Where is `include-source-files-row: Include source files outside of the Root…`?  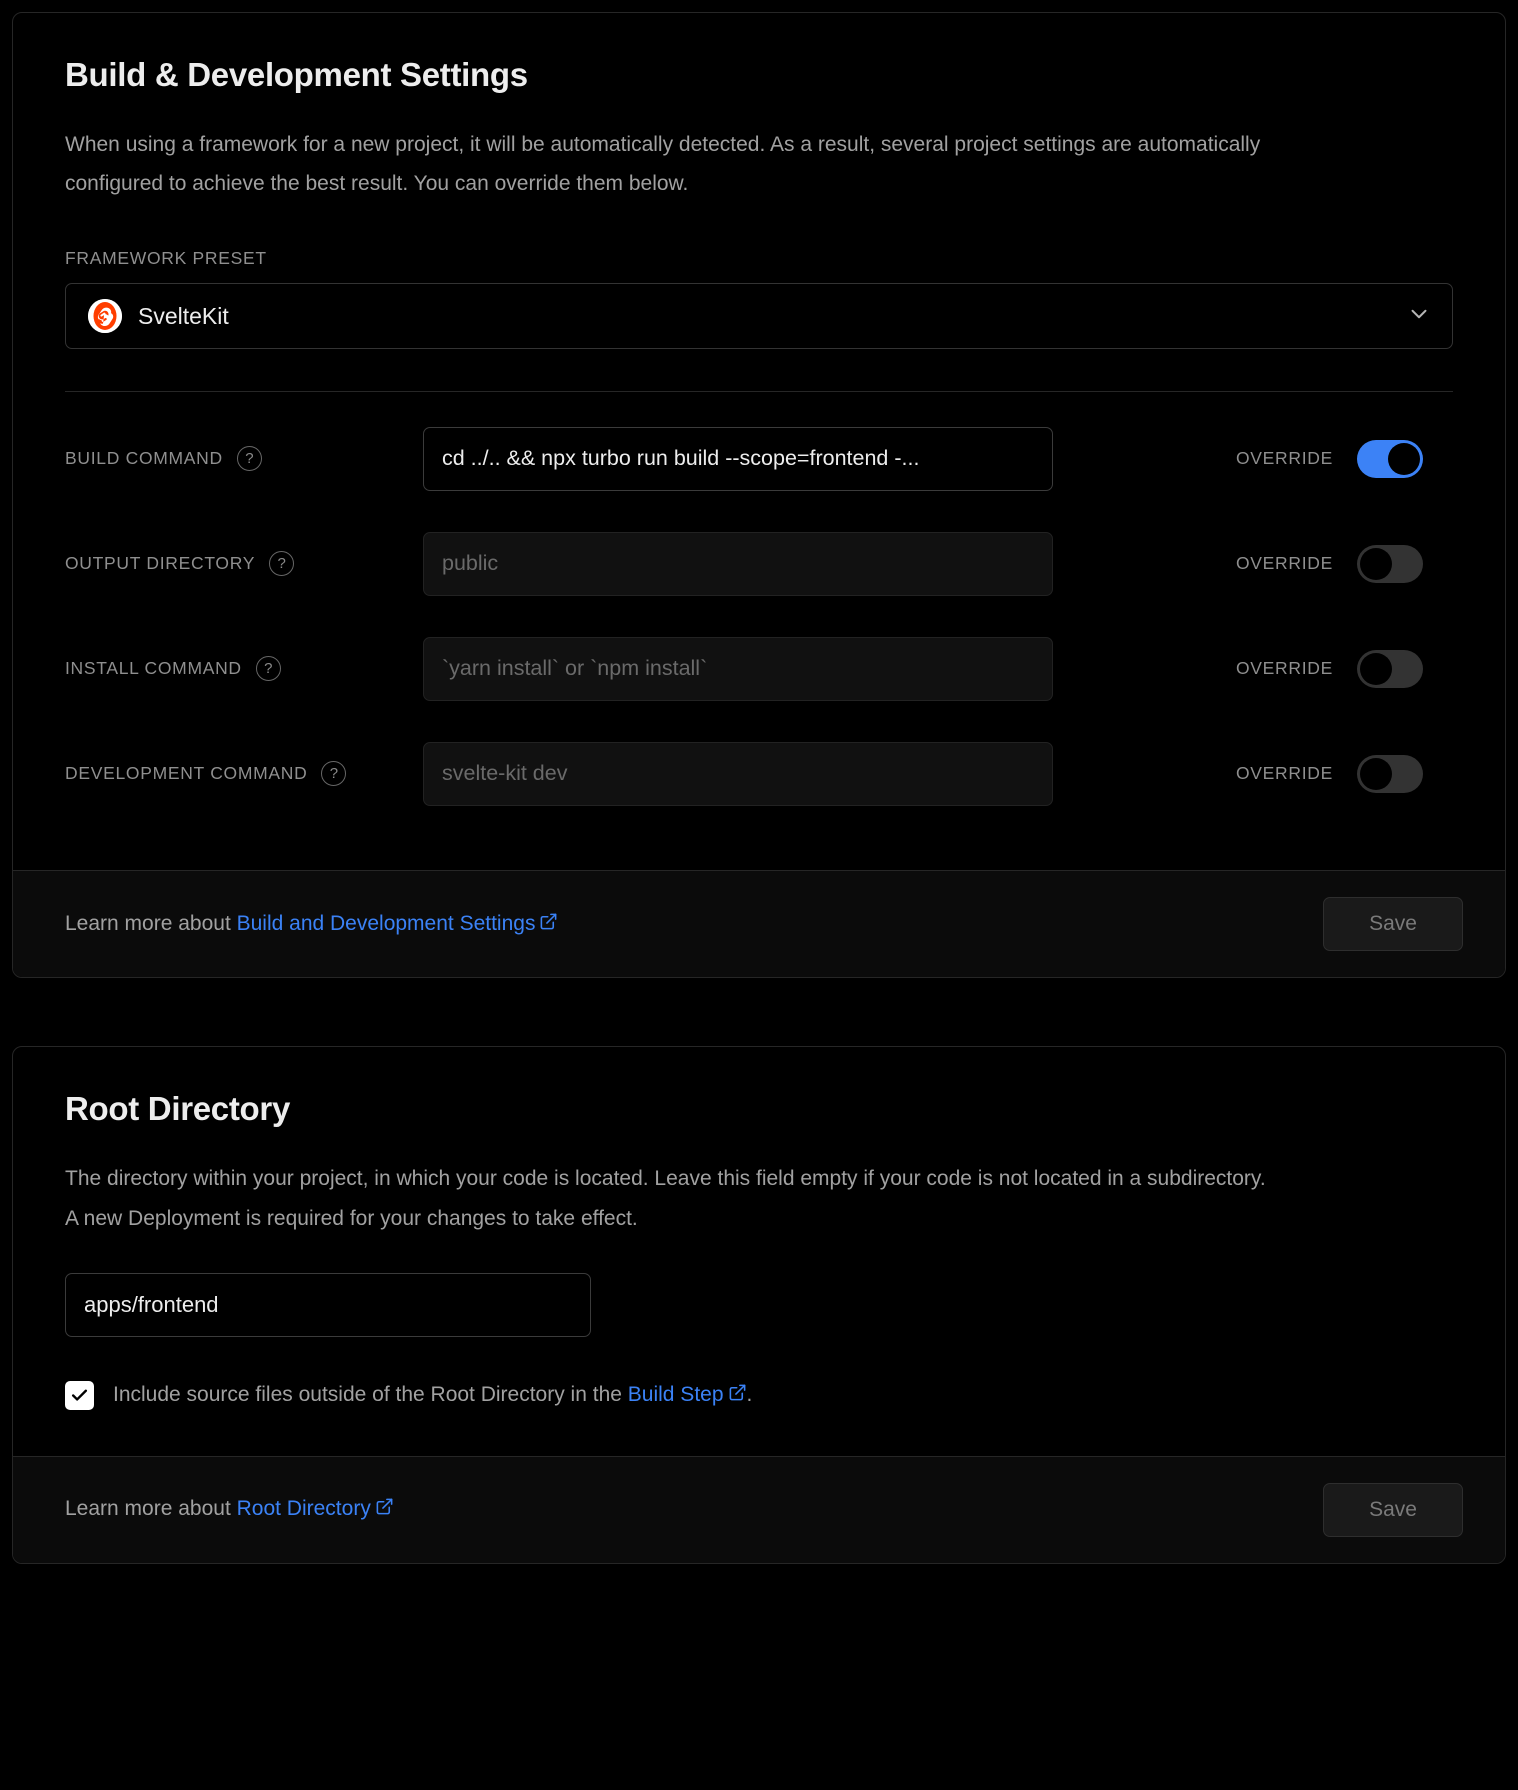
include-source-files-row: Include source files outside of the Root… is located at coordinates (759, 1395).